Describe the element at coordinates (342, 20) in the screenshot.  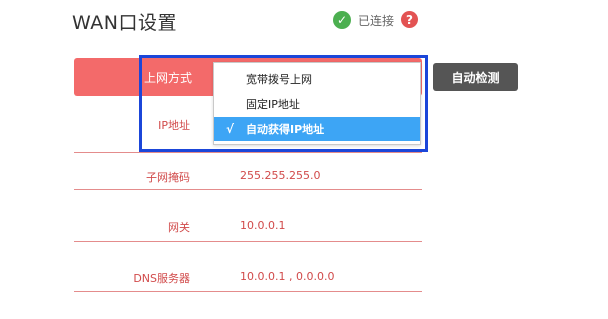
I see `check-circle-icon: ✓` at that location.